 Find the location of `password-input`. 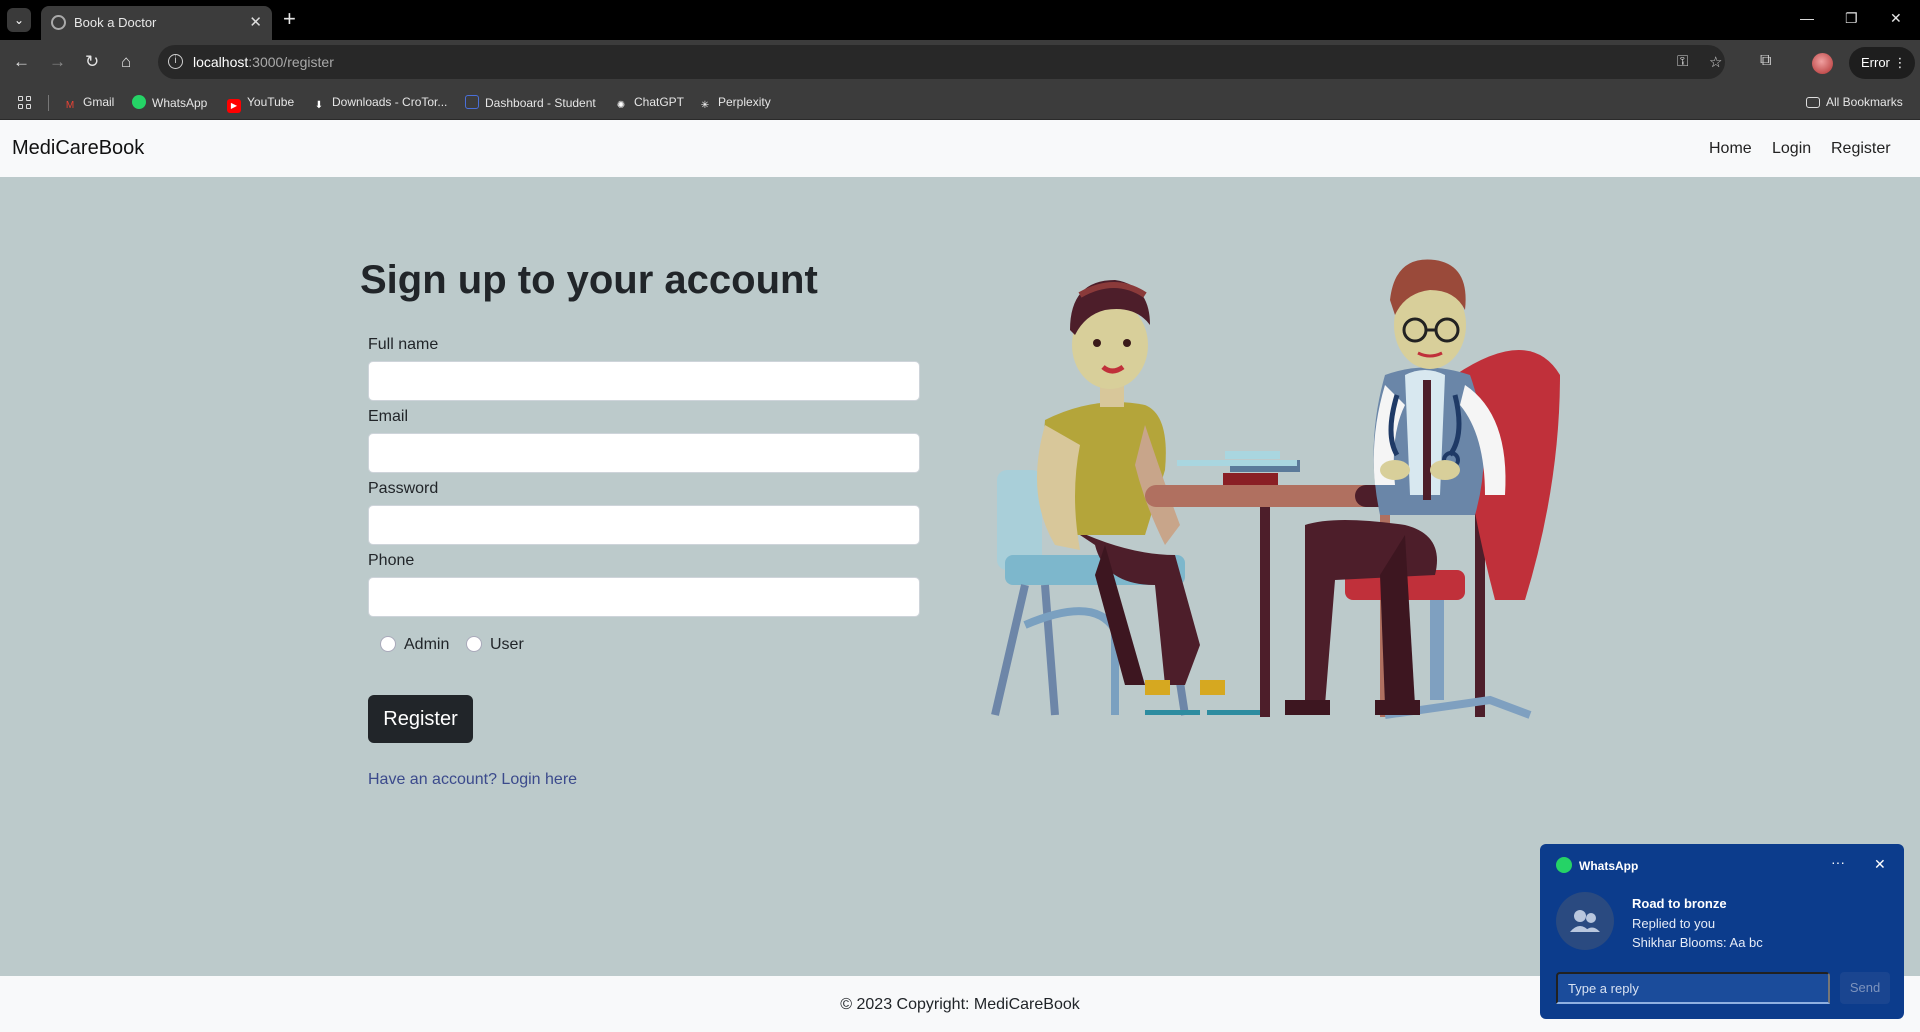

password-input is located at coordinates (644, 525).